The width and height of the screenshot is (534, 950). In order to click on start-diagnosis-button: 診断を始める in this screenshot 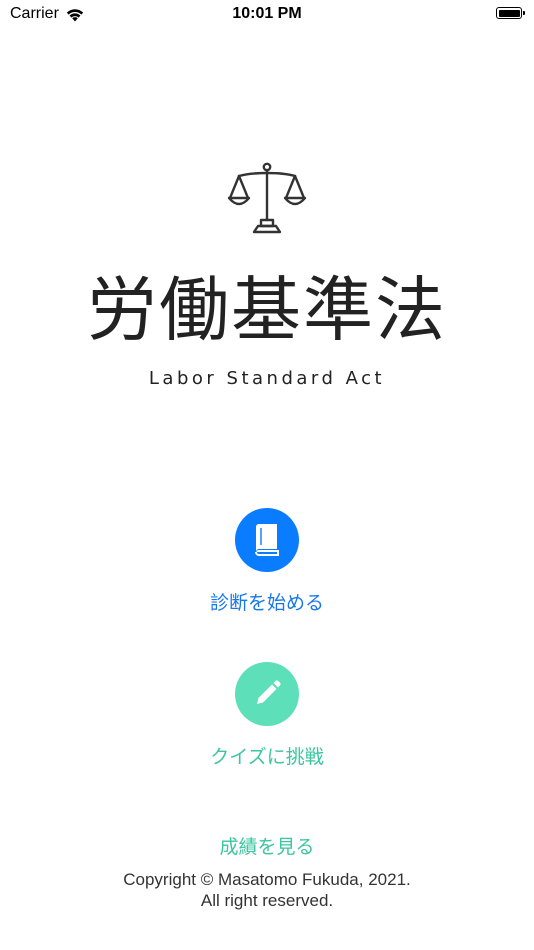, I will do `click(267, 561)`.